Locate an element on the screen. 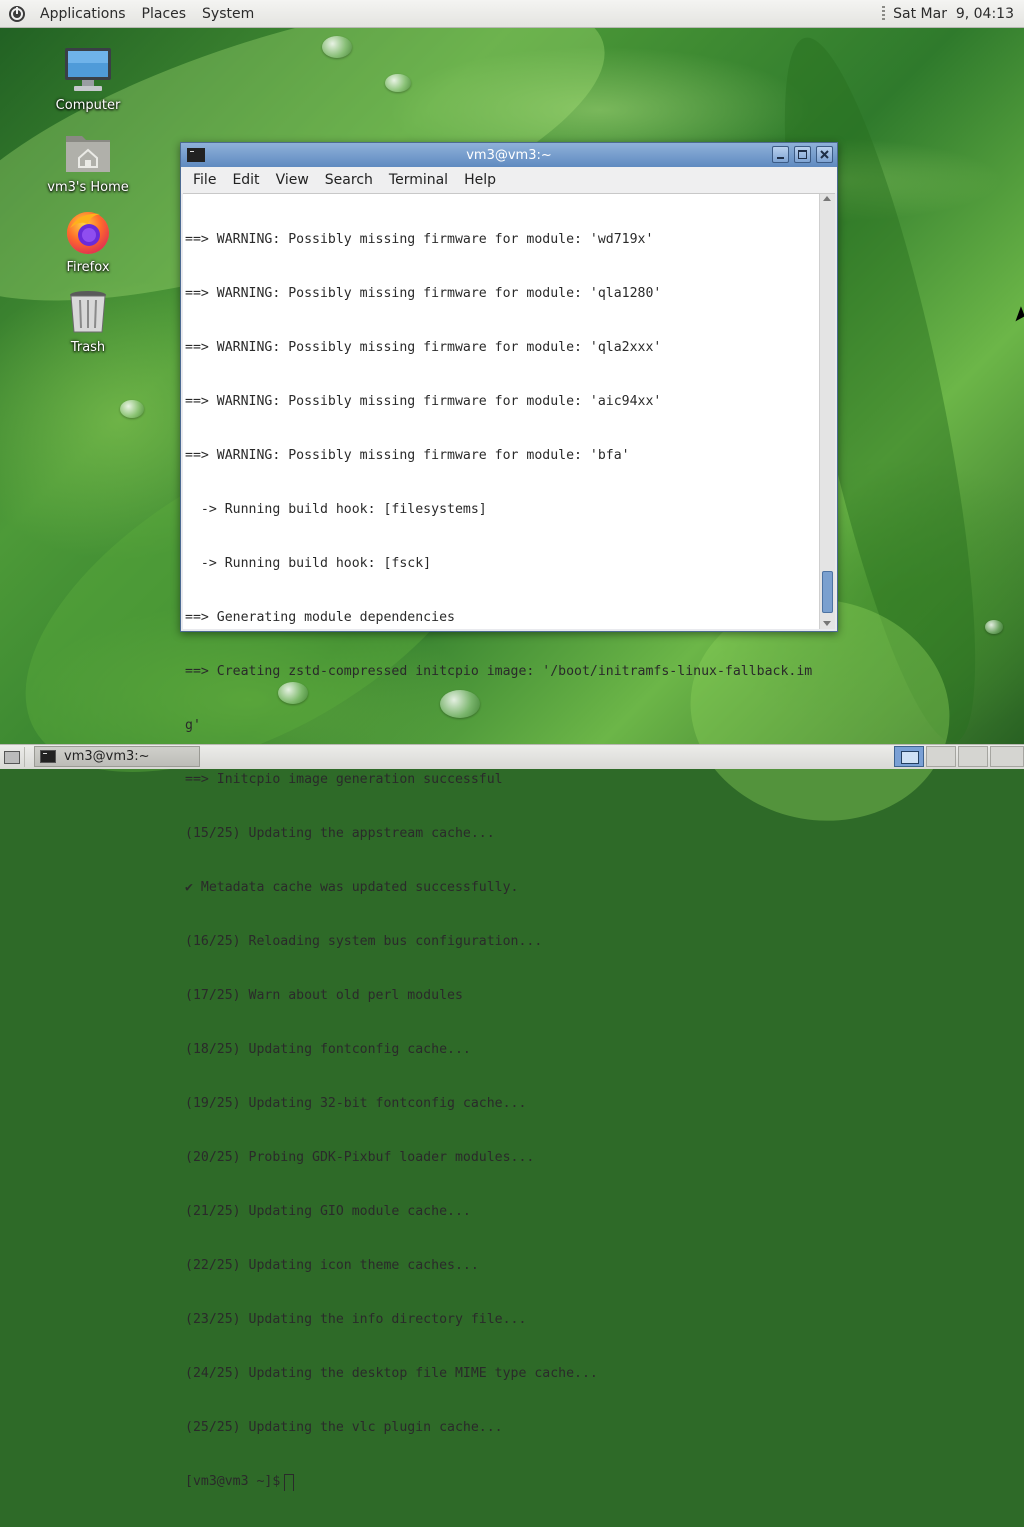 The width and height of the screenshot is (1024, 1527). trash-icon is located at coordinates (88, 312).